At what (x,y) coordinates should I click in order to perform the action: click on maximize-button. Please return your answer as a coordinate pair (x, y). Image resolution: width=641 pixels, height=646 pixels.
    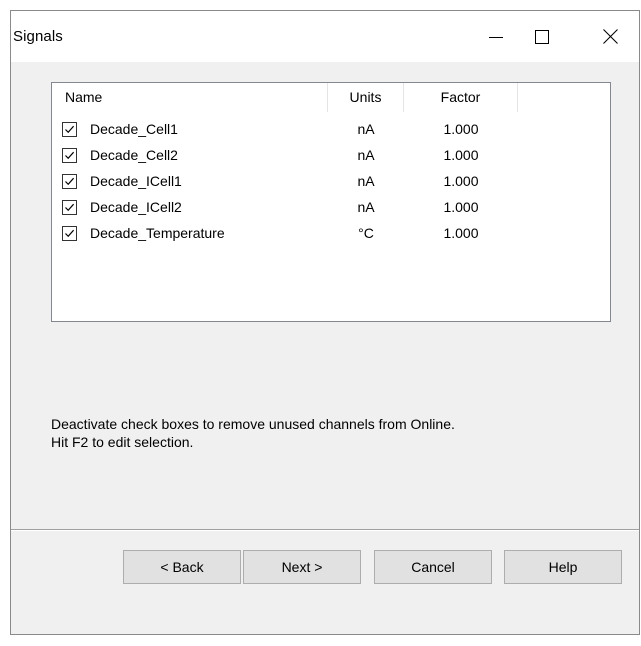
    Looking at the image, I should click on (542, 36).